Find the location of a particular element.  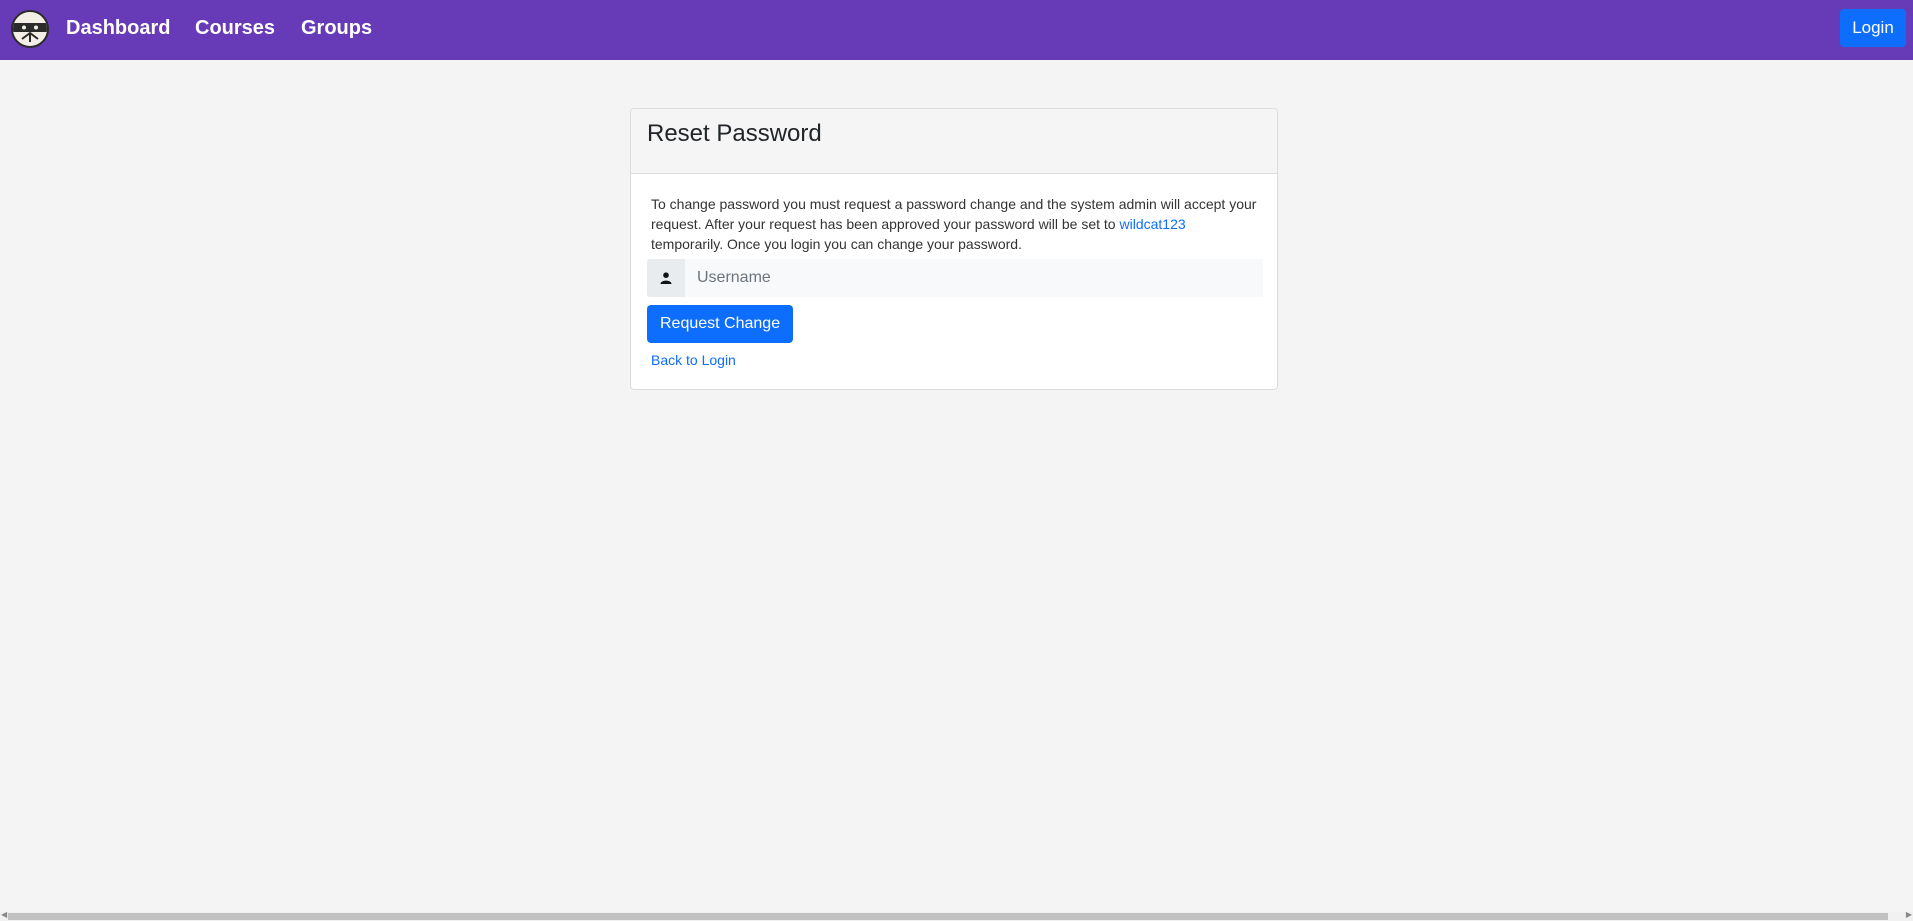

request-change-button: Request Change is located at coordinates (720, 324).